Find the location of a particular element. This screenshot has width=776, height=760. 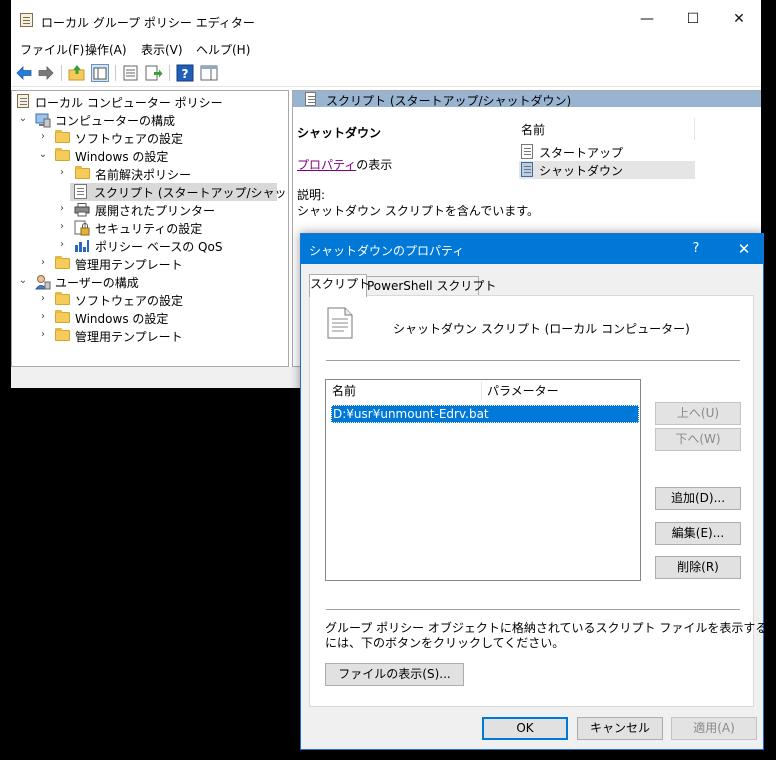

move-down-button: 下へ(W) is located at coordinates (698, 439).